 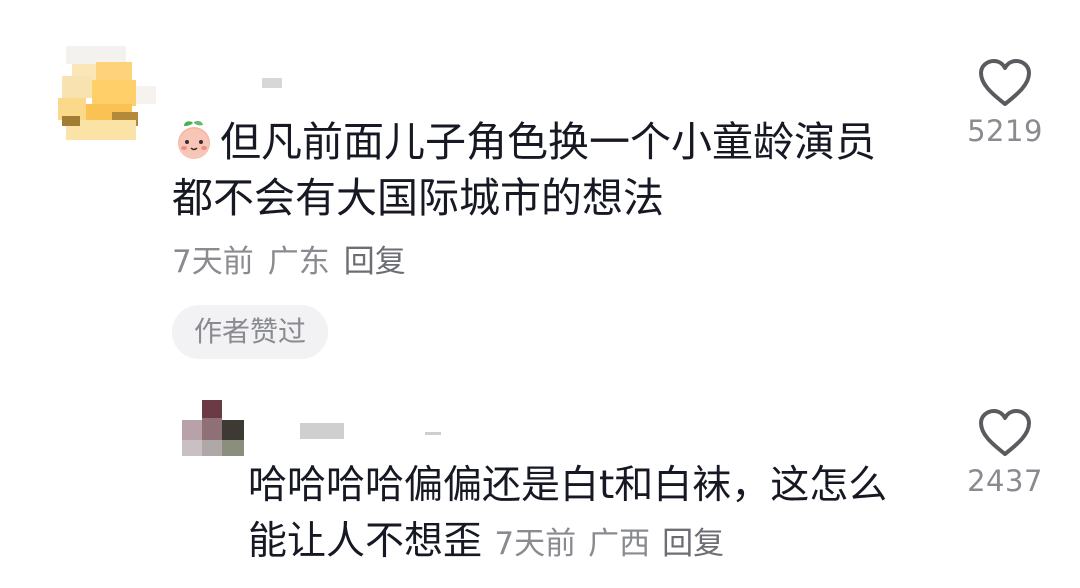 I want to click on comment-text: 但凡前面儿子角色换一个小童龄演员都不会有大国际城市的想法, so click(x=542, y=170).